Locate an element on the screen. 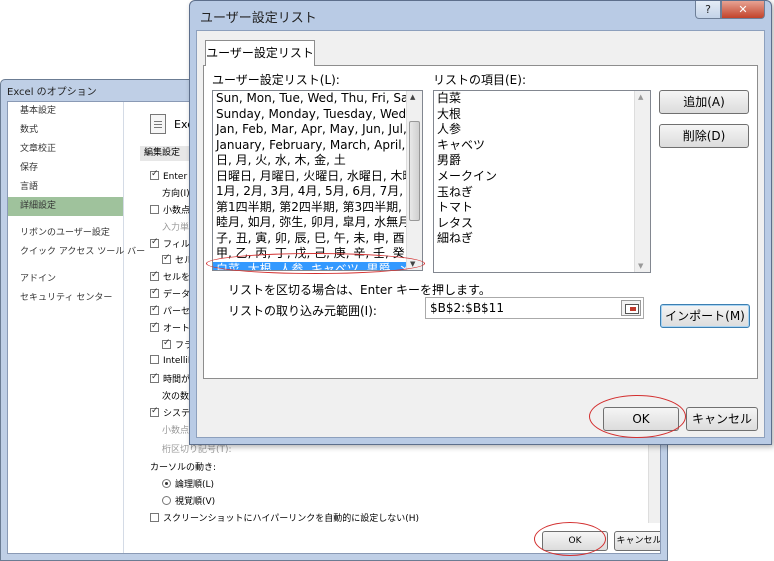  entry-line: トマト is located at coordinates (455, 207).